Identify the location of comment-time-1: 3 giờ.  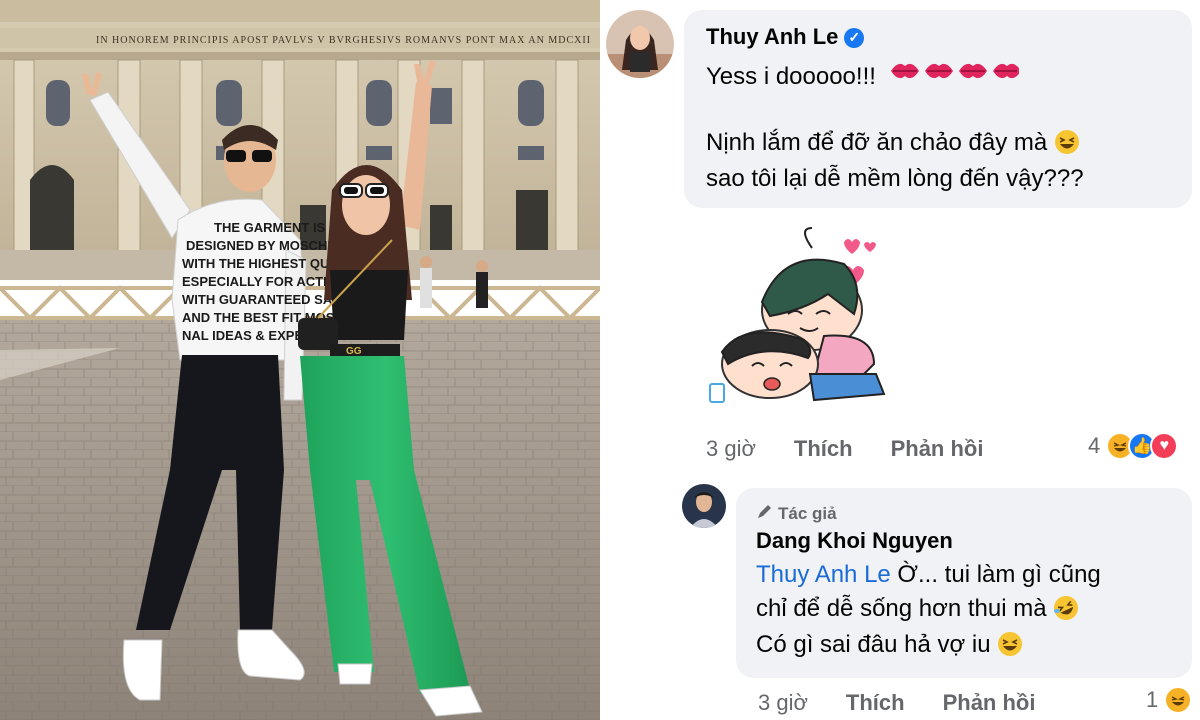
(731, 449).